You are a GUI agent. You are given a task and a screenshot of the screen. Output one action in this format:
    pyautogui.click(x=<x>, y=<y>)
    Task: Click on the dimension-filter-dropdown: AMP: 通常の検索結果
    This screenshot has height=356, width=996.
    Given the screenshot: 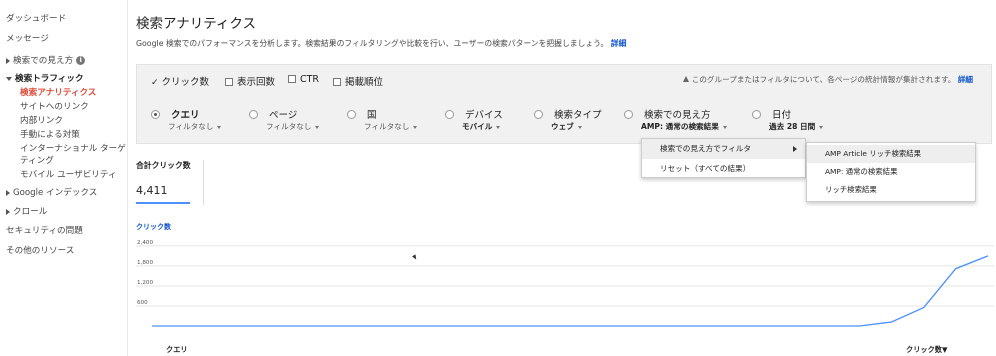 What is the action you would take?
    pyautogui.click(x=684, y=126)
    